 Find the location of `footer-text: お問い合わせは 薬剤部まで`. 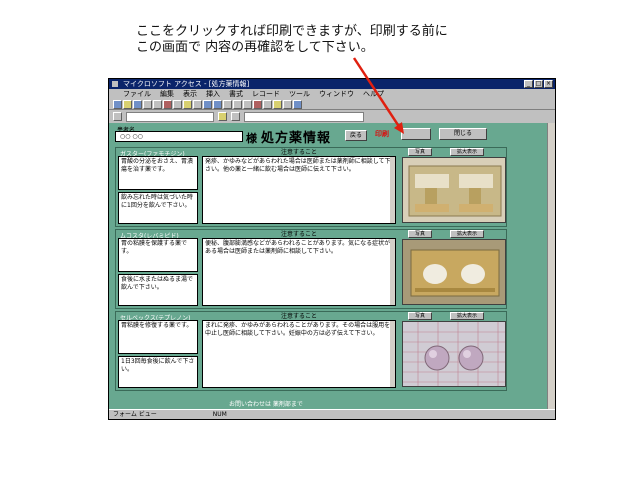

footer-text: お問い合わせは 薬剤部まで is located at coordinates (266, 404).